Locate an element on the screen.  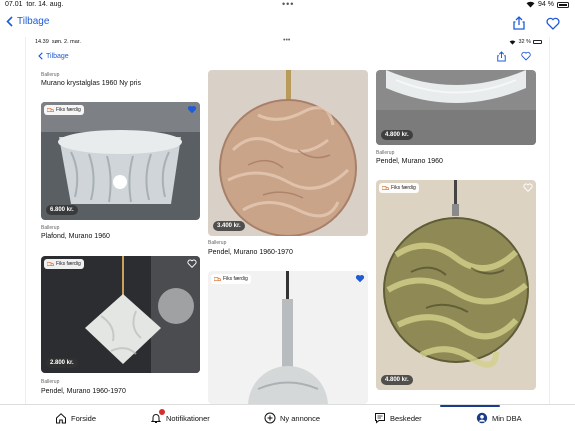
listing-title: Murano krystalglas 1960 Ny pris is located at coordinates (91, 83).